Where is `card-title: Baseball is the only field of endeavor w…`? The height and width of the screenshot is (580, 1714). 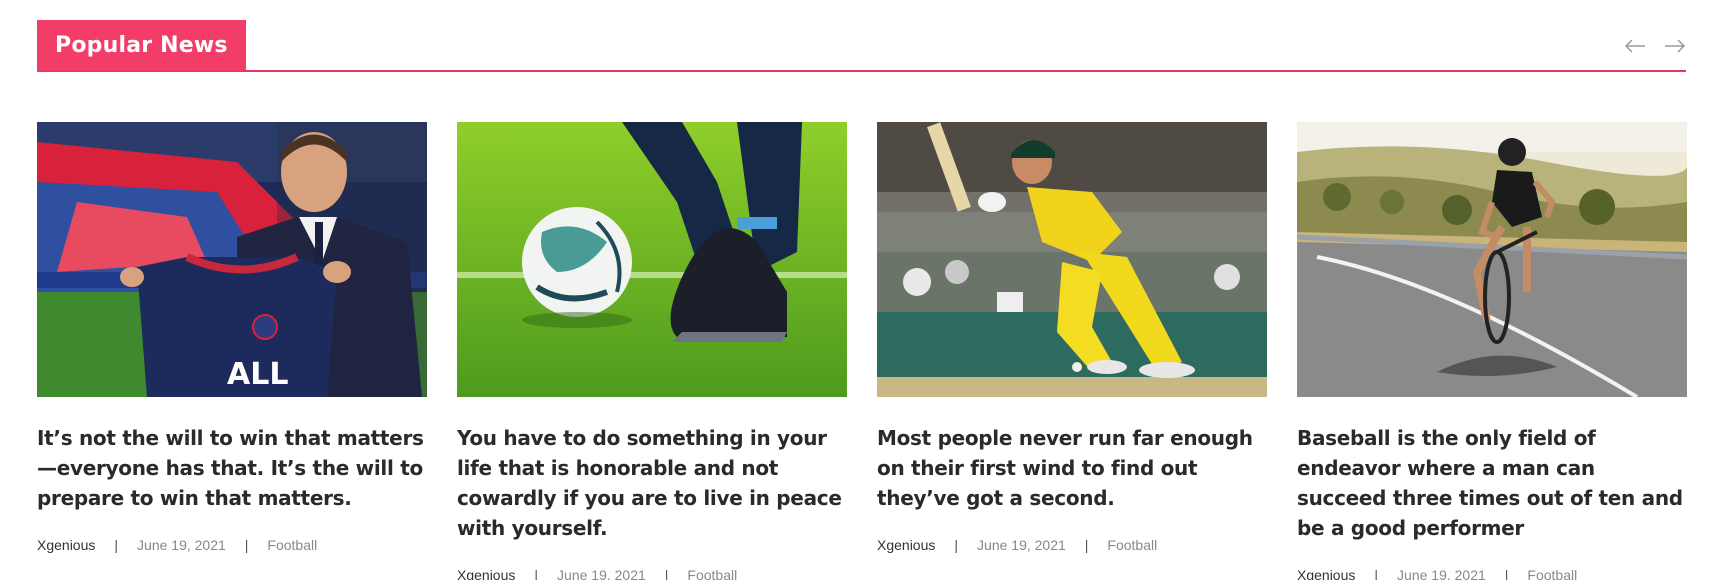
card-title: Baseball is the only field of endeavor w… is located at coordinates (1492, 483).